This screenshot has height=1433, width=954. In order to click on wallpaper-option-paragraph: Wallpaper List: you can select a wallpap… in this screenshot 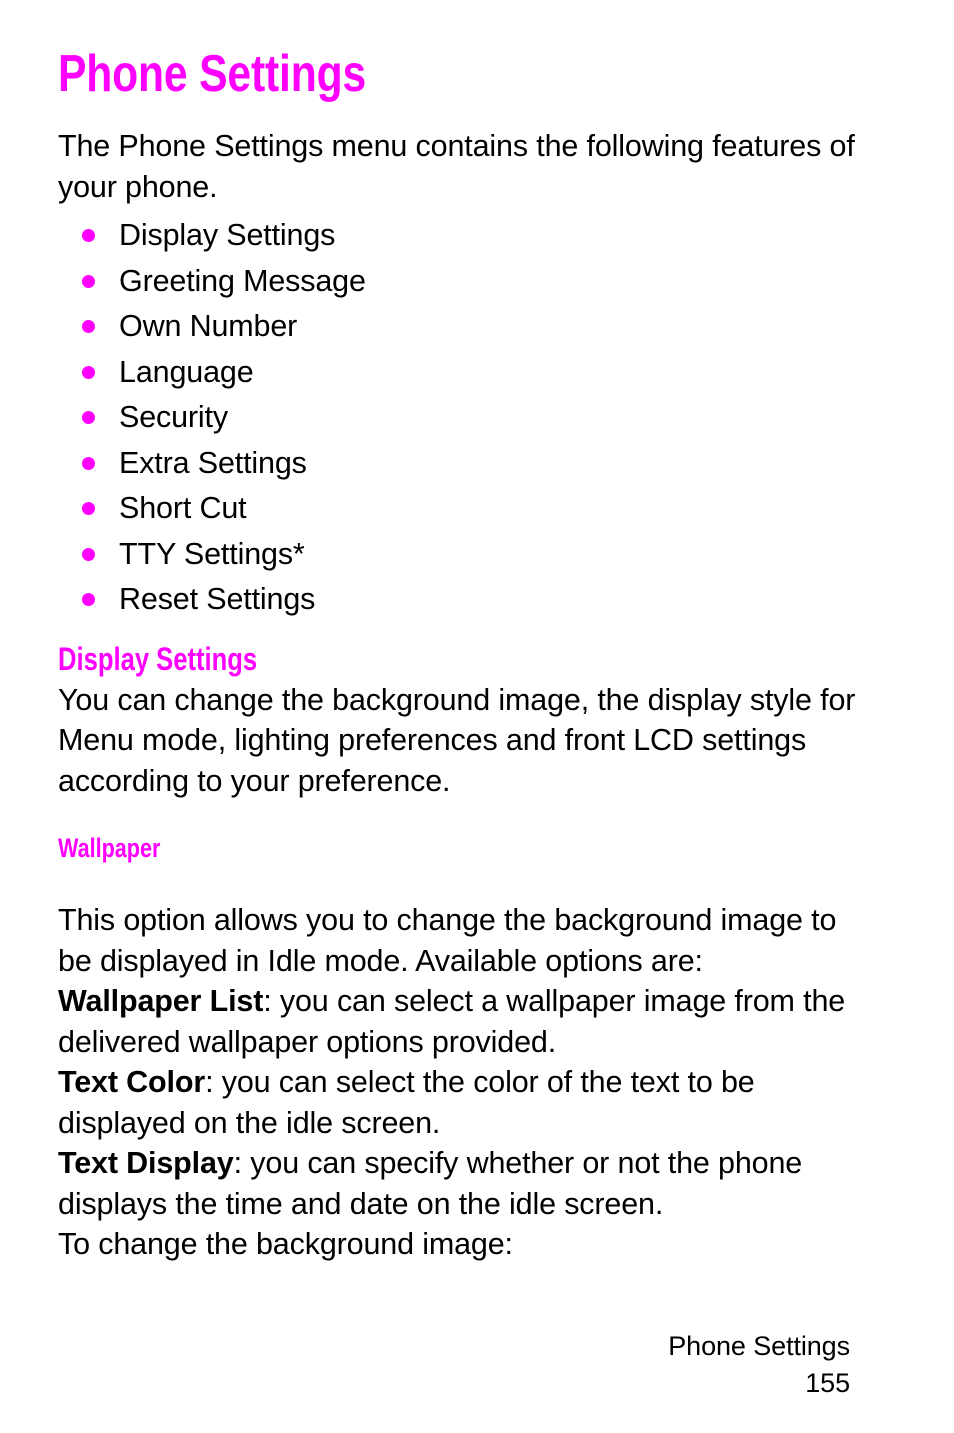, I will do `click(468, 1021)`.